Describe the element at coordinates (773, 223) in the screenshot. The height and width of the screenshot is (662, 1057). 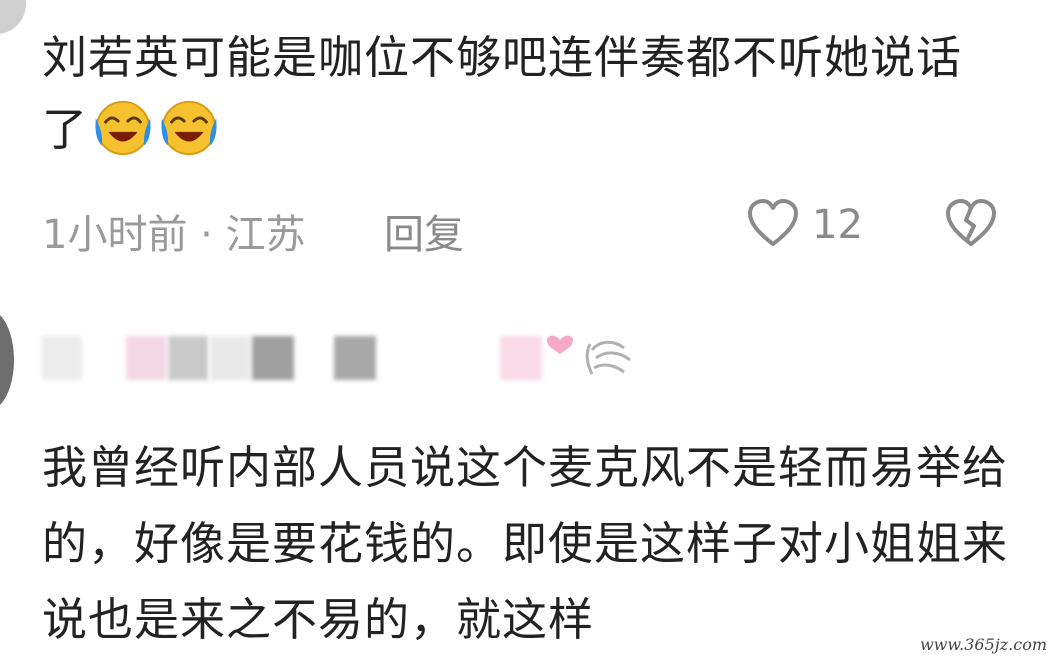
I see `heart-icon` at that location.